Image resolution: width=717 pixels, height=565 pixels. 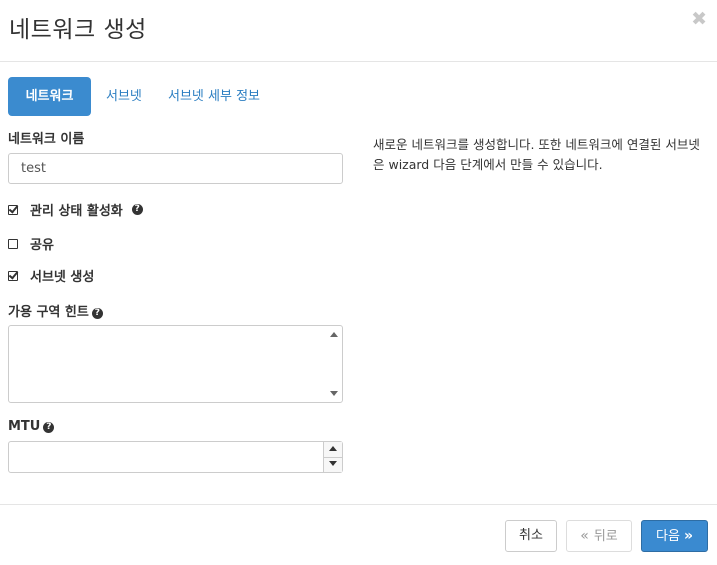 I want to click on az-hint-label-row: 가용 구역 힌트?, so click(x=55, y=310).